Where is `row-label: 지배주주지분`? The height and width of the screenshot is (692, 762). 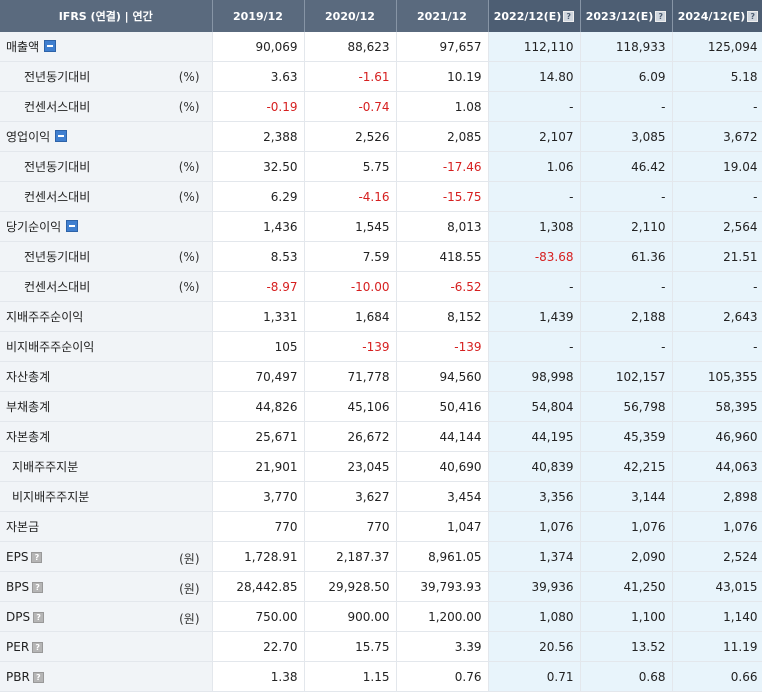
row-label: 지배주주지분 is located at coordinates (45, 467).